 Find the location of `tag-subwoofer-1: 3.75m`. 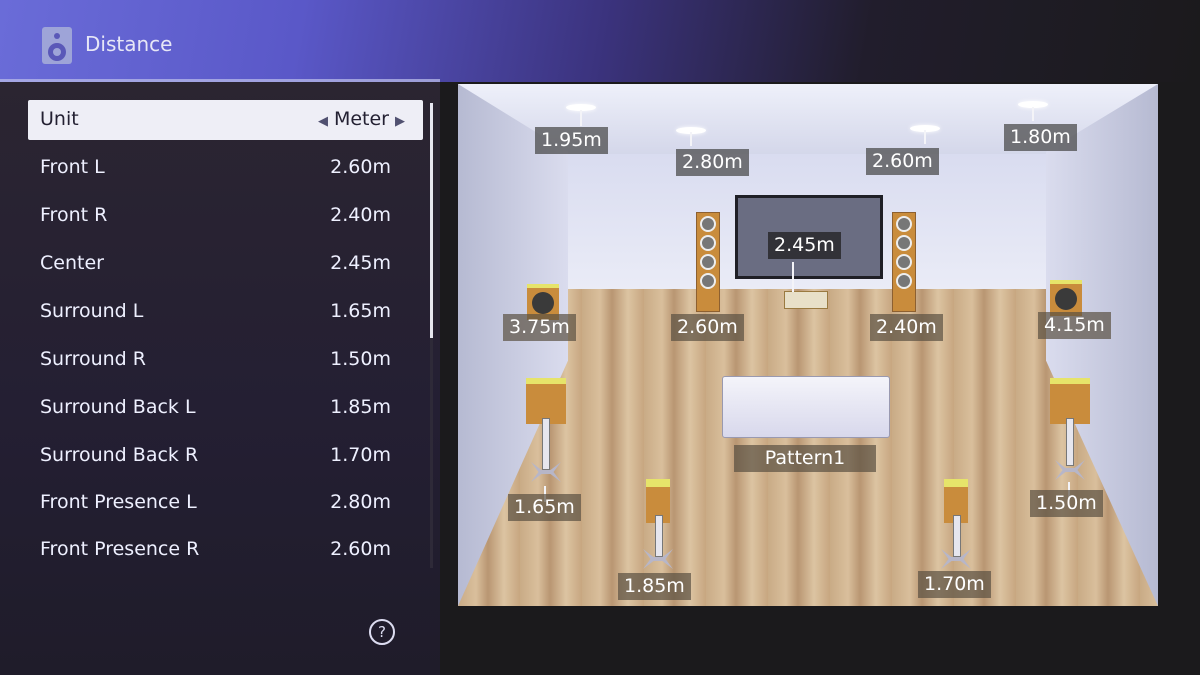

tag-subwoofer-1: 3.75m is located at coordinates (539, 327).